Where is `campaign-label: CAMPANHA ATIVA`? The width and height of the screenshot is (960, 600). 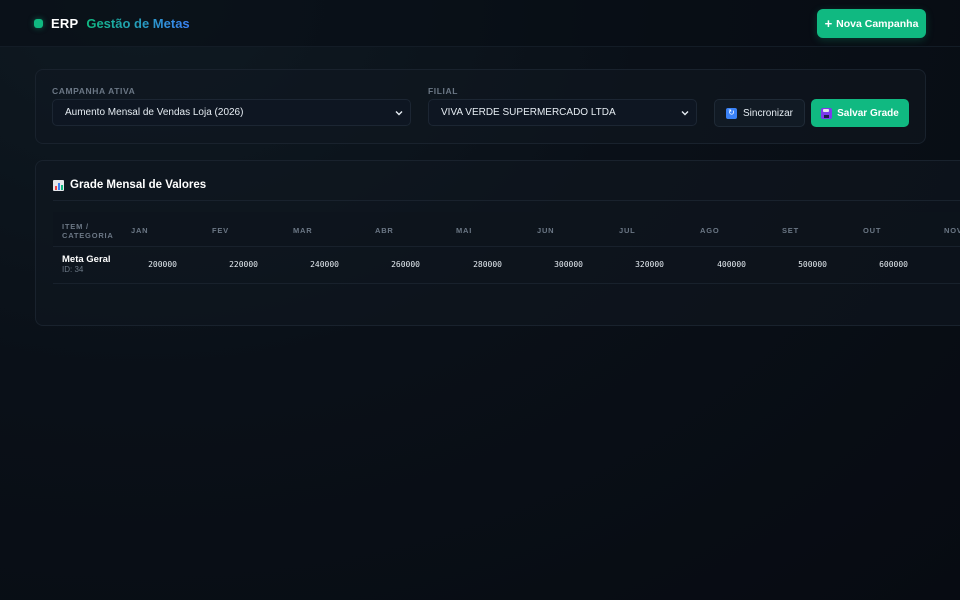 campaign-label: CAMPANHA ATIVA is located at coordinates (94, 91).